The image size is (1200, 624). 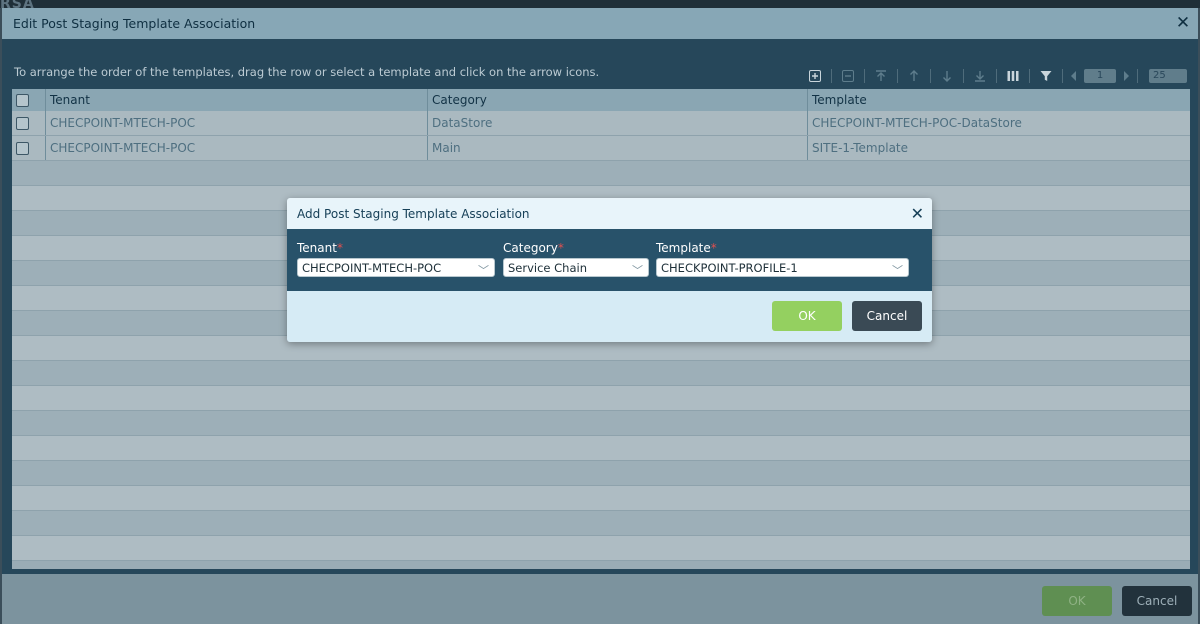 I want to click on filter-icon, so click(x=1046, y=76).